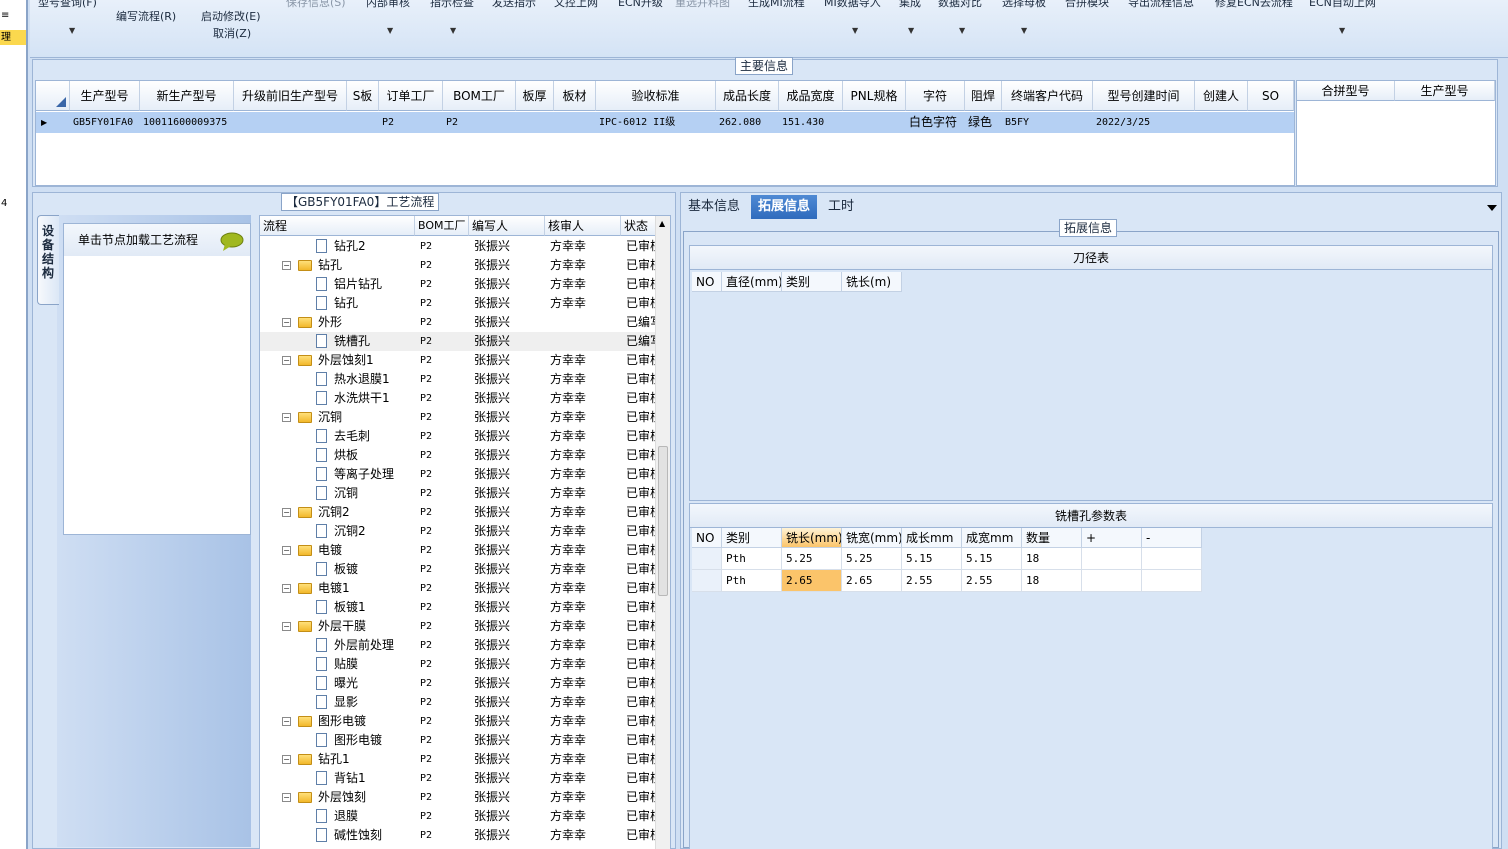  Describe the element at coordinates (535, 96) in the screenshot. I see `col-header: 板厚` at that location.